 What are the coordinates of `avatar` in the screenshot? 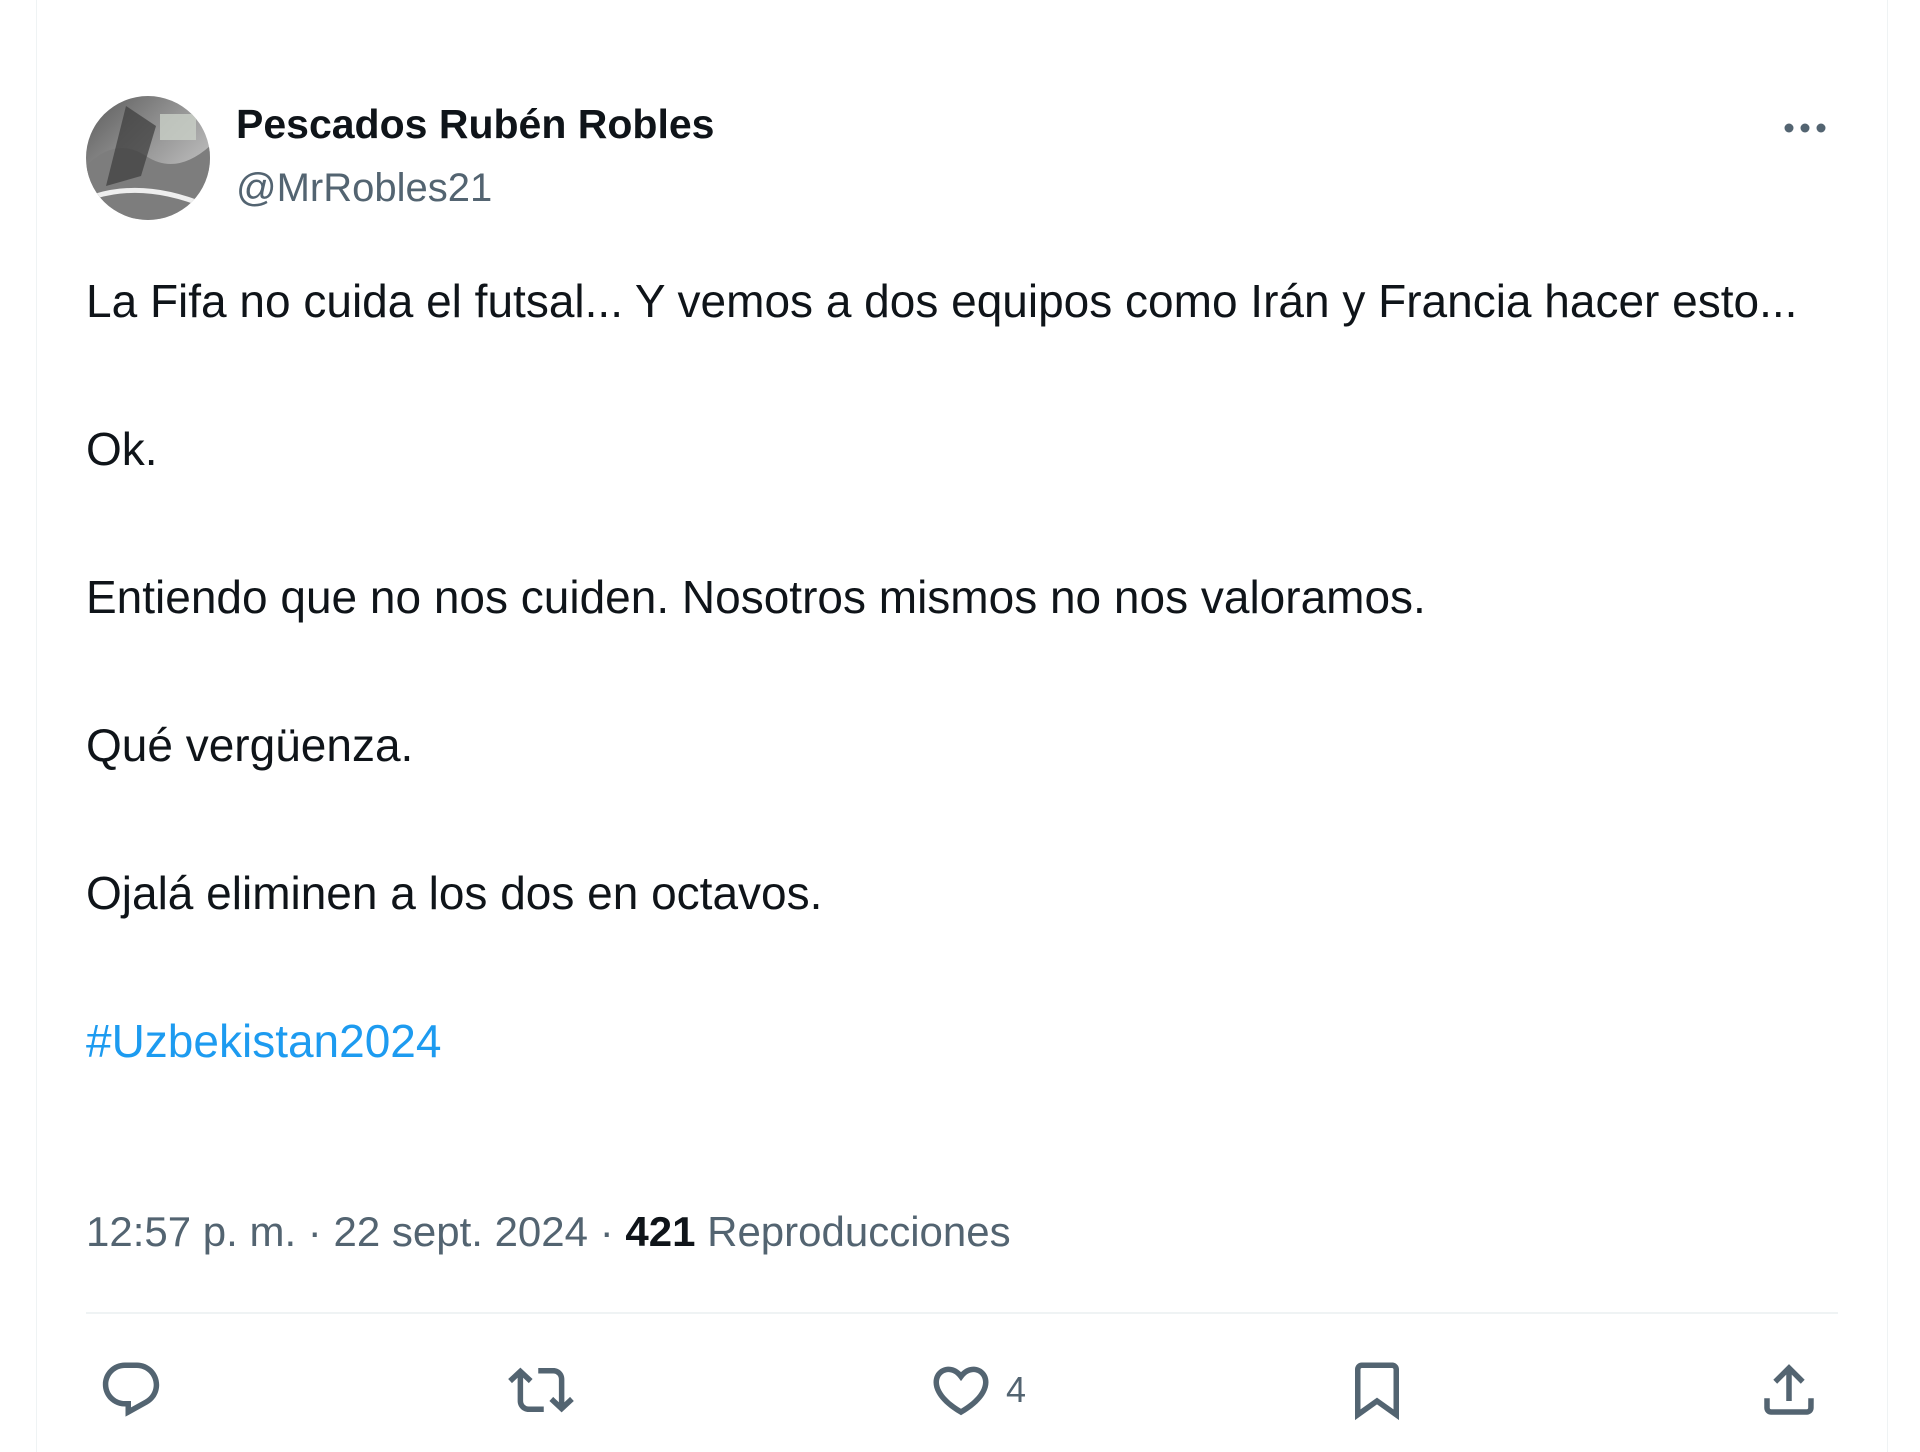 It's located at (148, 158).